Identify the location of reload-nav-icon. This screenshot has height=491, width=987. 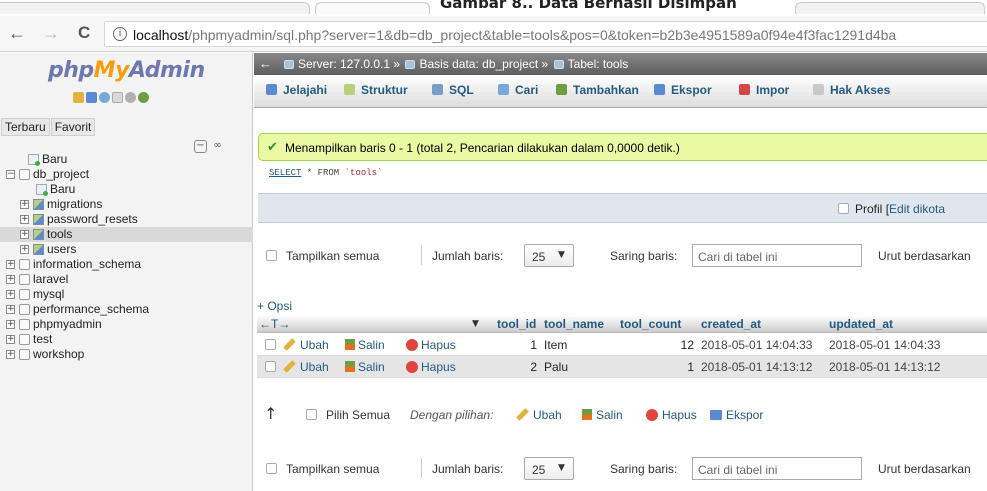
(143, 98).